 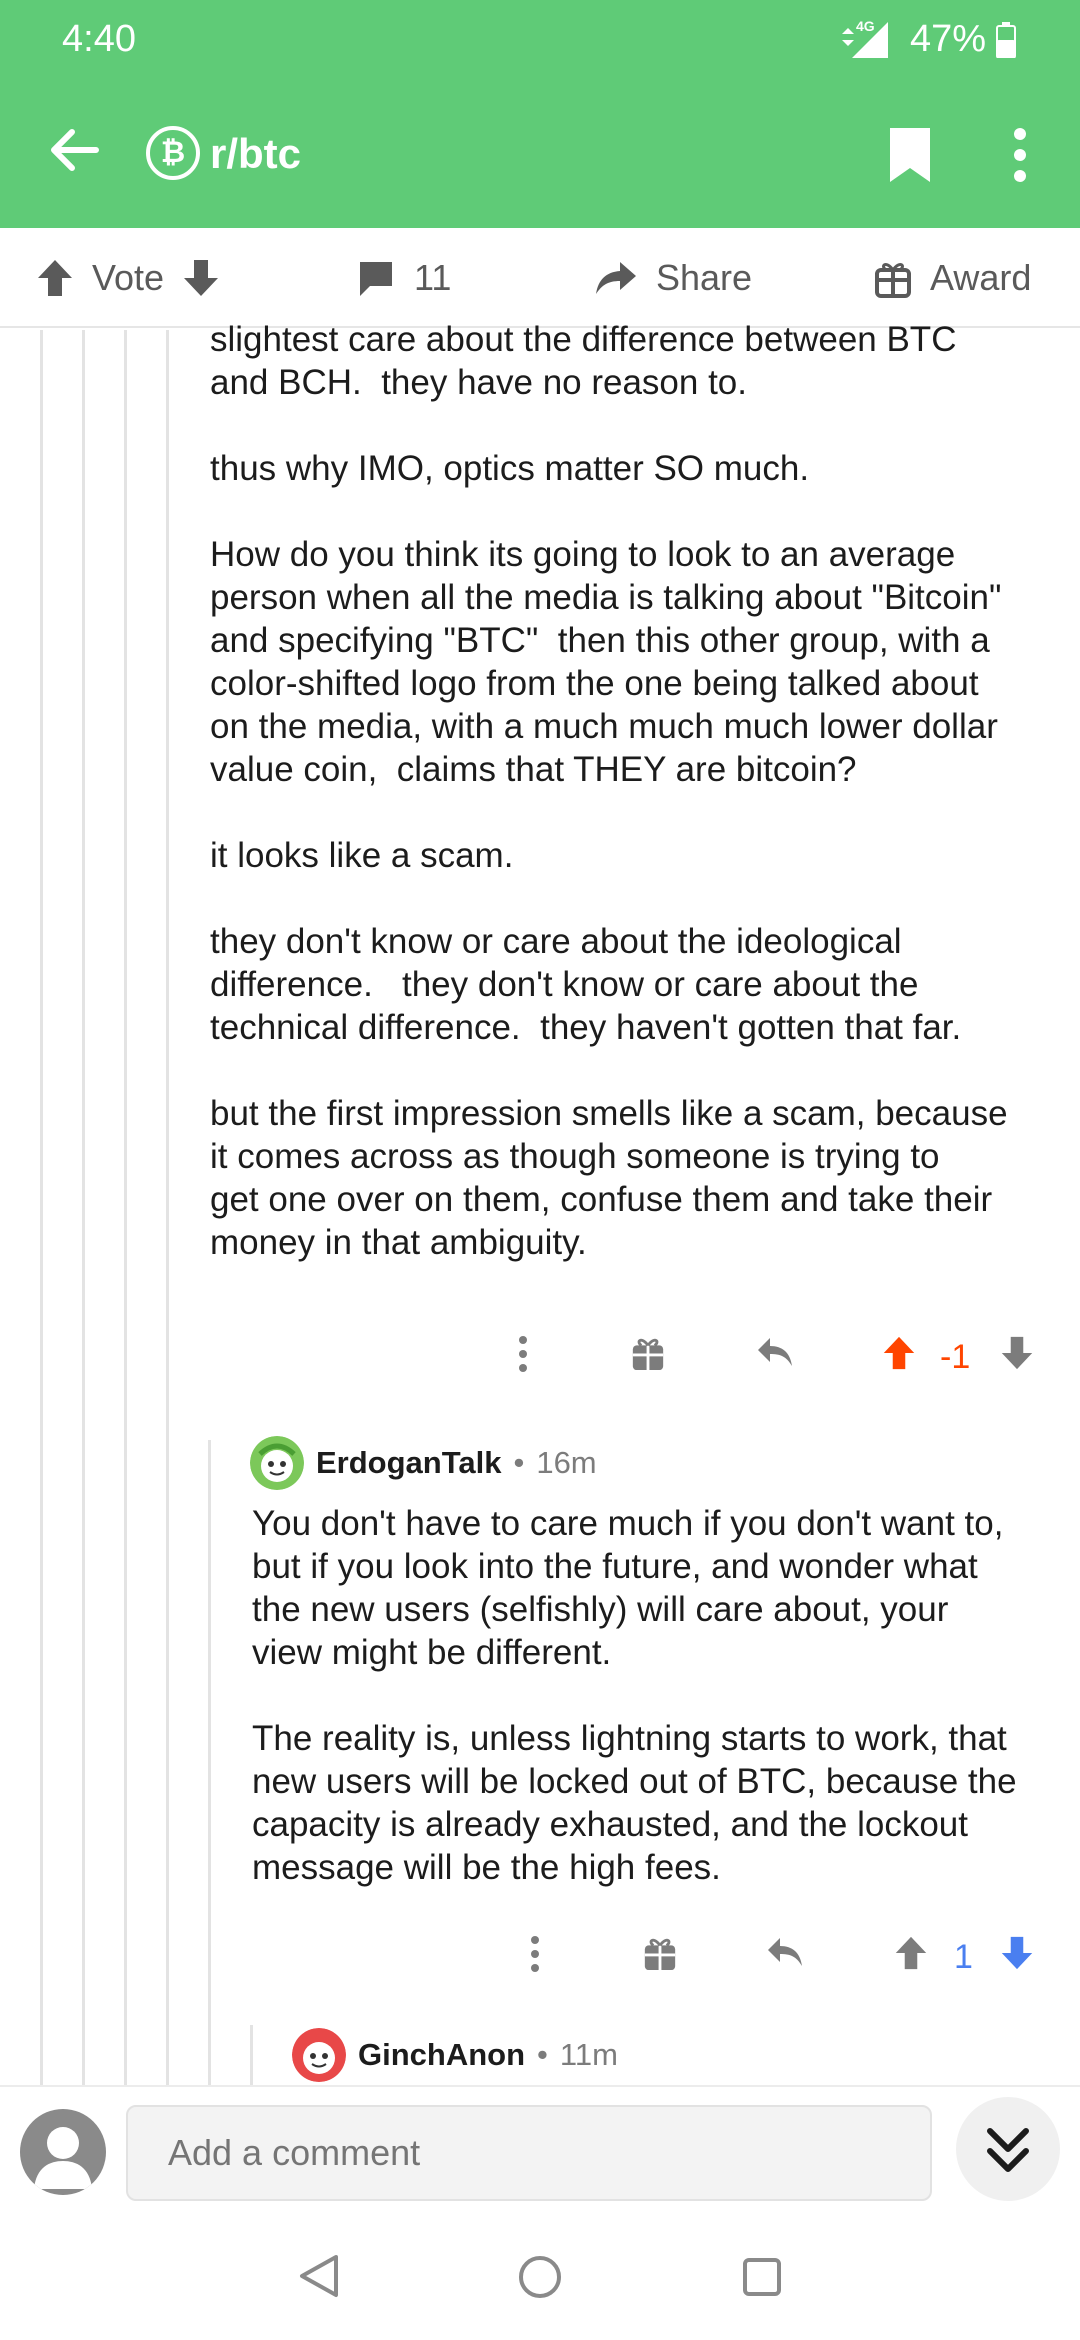 I want to click on nav-back-icon, so click(x=319, y=2276).